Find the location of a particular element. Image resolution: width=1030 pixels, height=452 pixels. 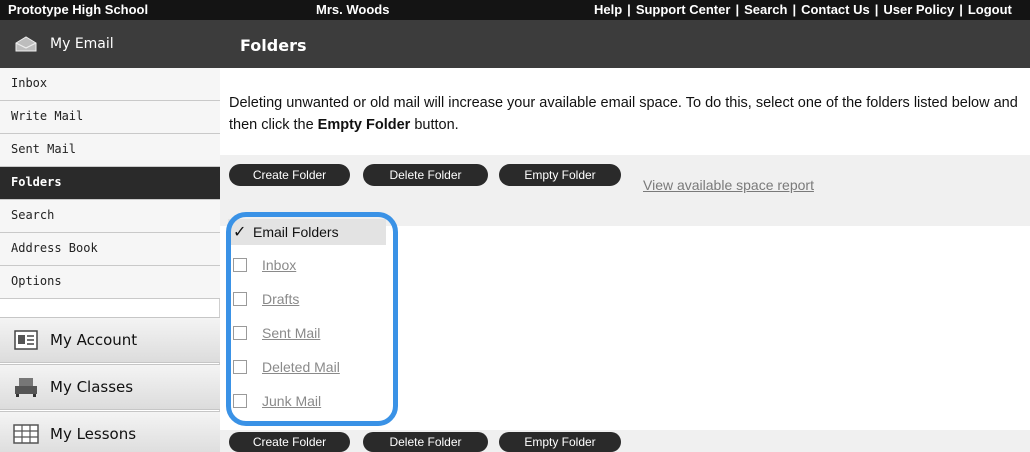

folder-row-junk-mail: Junk Mail is located at coordinates (307, 401).